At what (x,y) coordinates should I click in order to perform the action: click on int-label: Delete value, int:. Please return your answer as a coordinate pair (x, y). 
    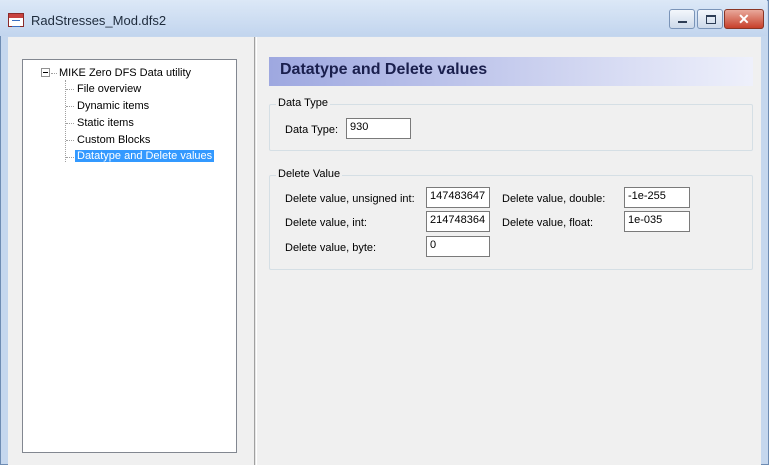
    Looking at the image, I should click on (326, 223).